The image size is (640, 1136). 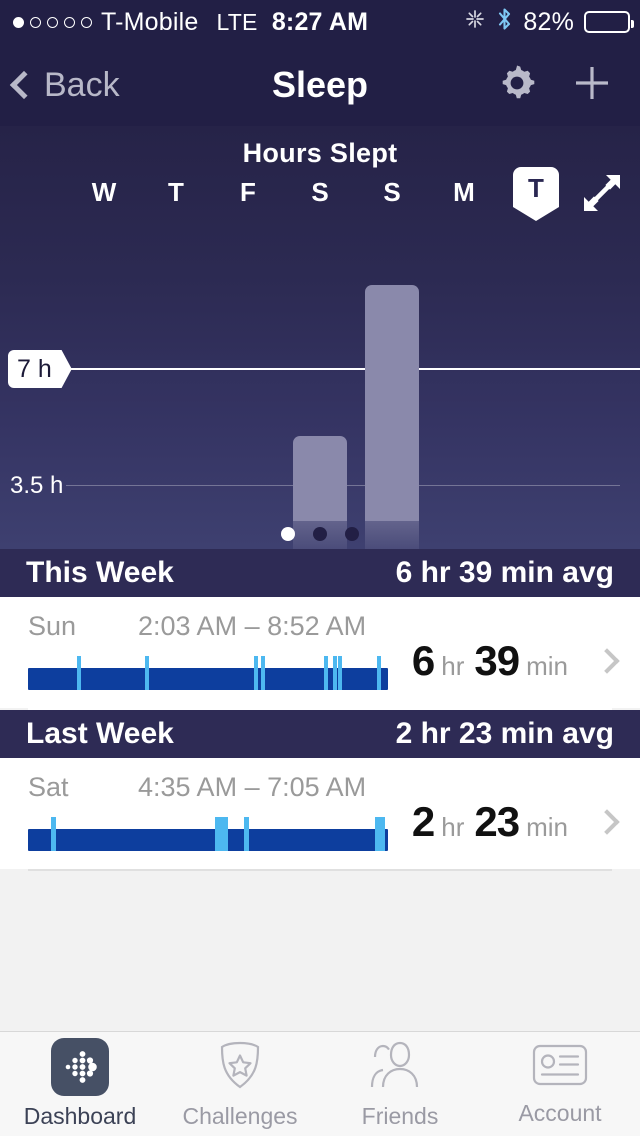 What do you see at coordinates (52, 626) in the screenshot?
I see `sleep-row-day: Sun` at bounding box center [52, 626].